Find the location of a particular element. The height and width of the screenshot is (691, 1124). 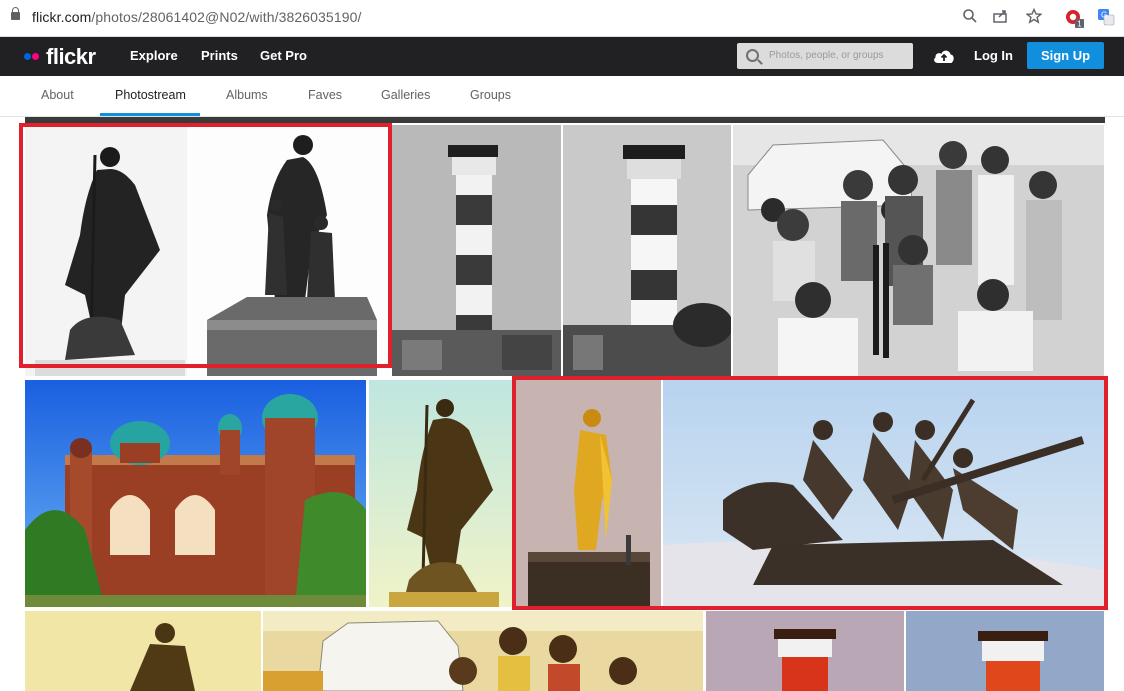

search-placeholder: Photos, people, or groups is located at coordinates (826, 55).